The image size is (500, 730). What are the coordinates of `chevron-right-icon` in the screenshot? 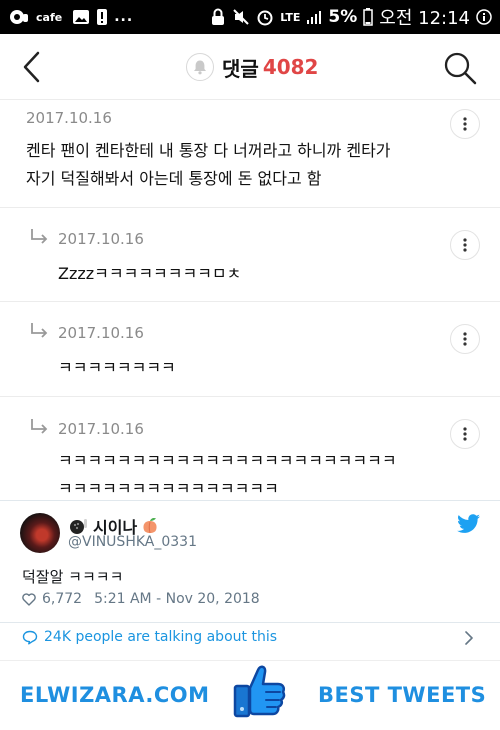 It's located at (469, 638).